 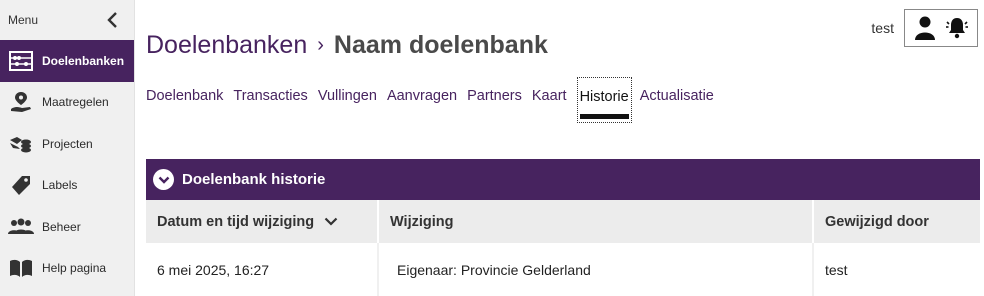 I want to click on sort-chevron-down-icon, so click(x=331, y=221).